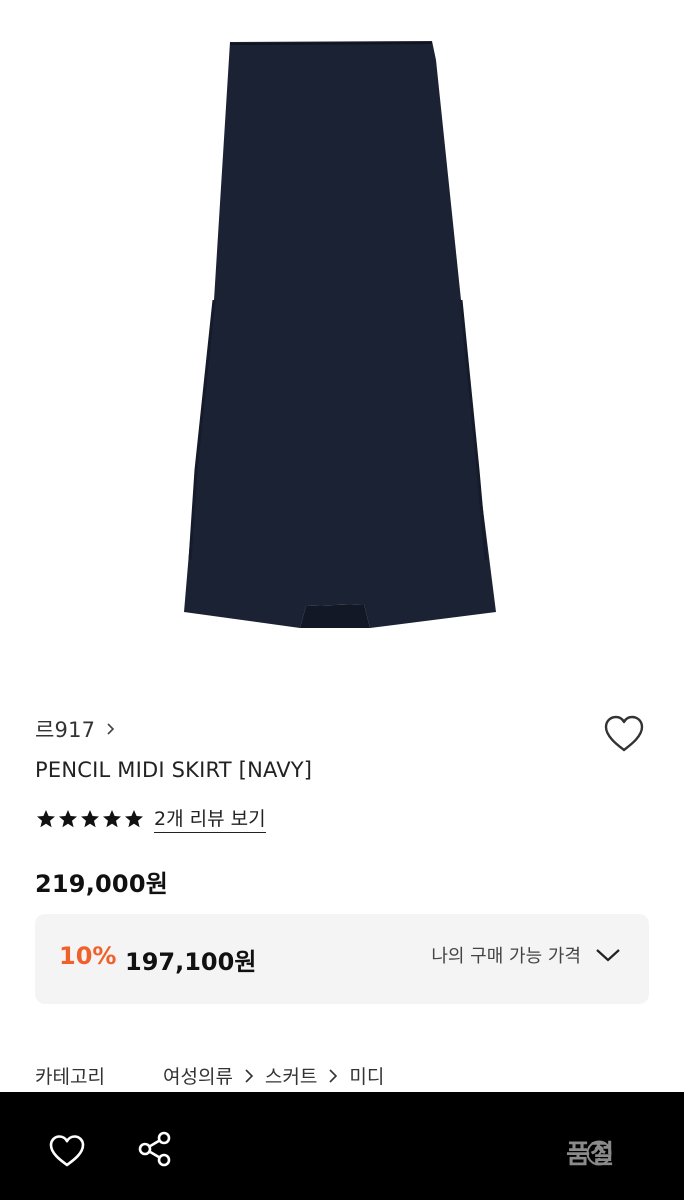 The height and width of the screenshot is (1200, 684). What do you see at coordinates (608, 955) in the screenshot?
I see `chevron-down-icon` at bounding box center [608, 955].